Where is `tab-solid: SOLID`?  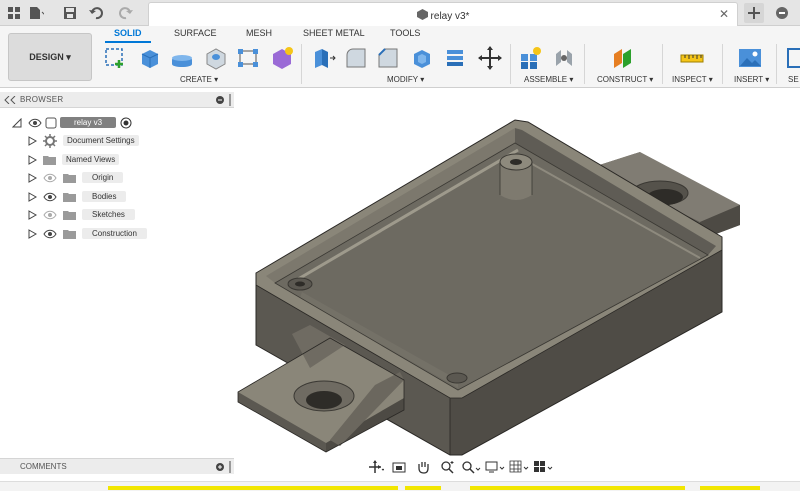
tab-solid: SOLID is located at coordinates (128, 33).